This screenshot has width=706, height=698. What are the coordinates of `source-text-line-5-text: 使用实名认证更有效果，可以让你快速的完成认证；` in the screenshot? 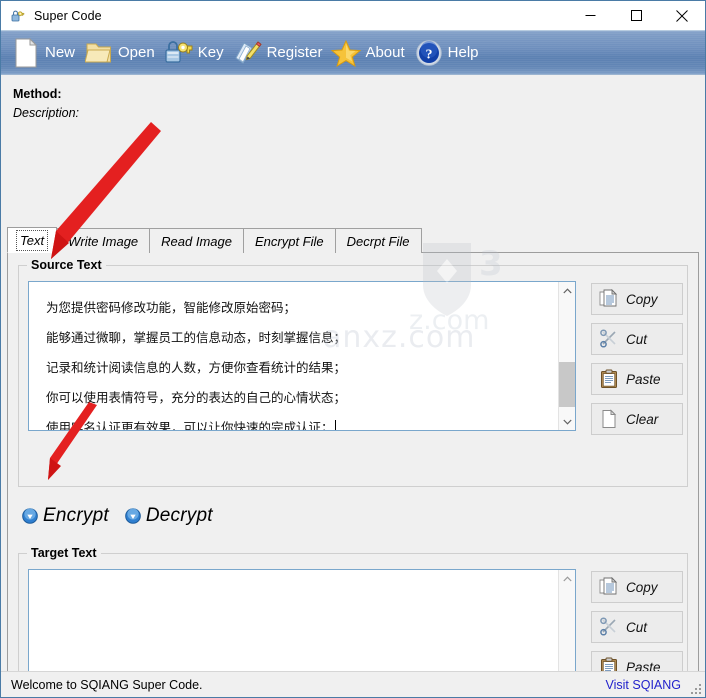 It's located at (190, 425).